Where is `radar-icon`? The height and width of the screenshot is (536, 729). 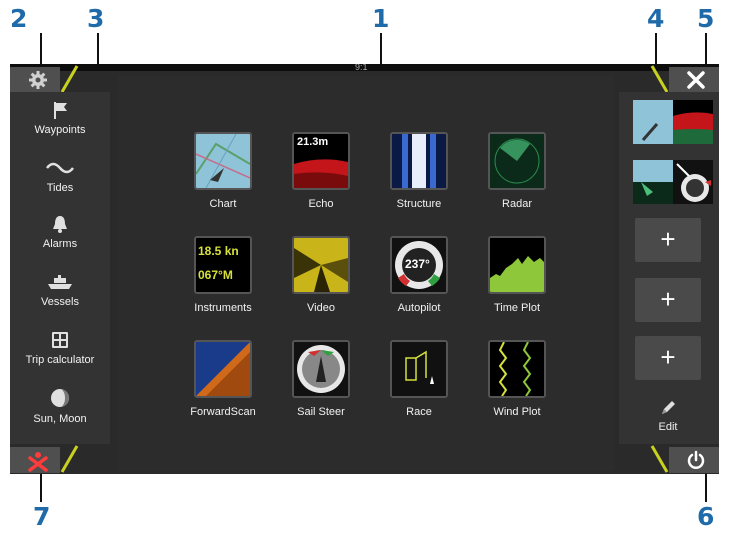
radar-icon is located at coordinates (517, 161).